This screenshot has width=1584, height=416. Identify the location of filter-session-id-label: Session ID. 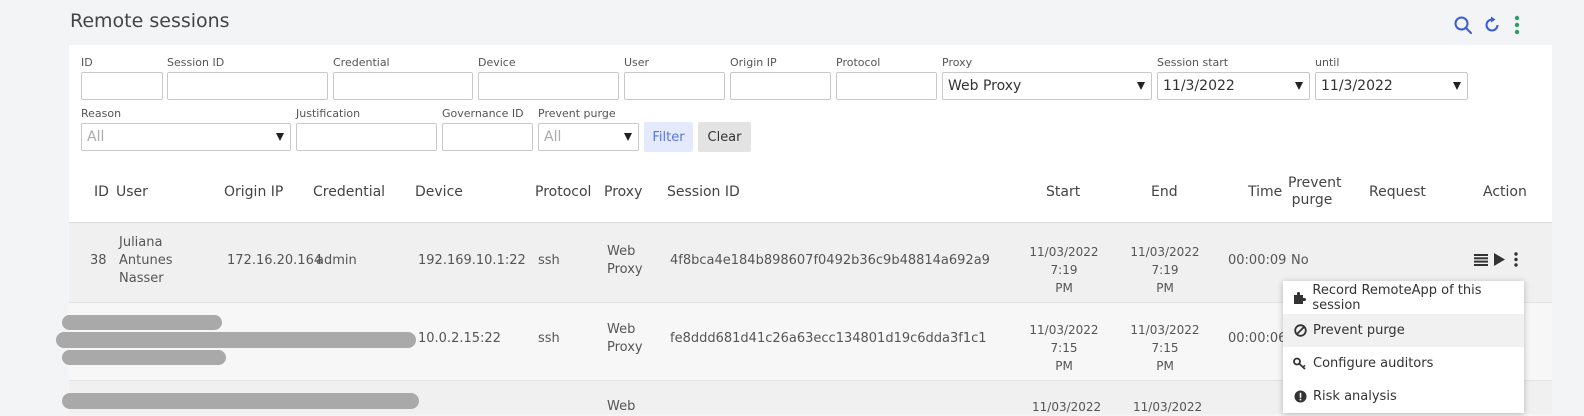
(196, 62).